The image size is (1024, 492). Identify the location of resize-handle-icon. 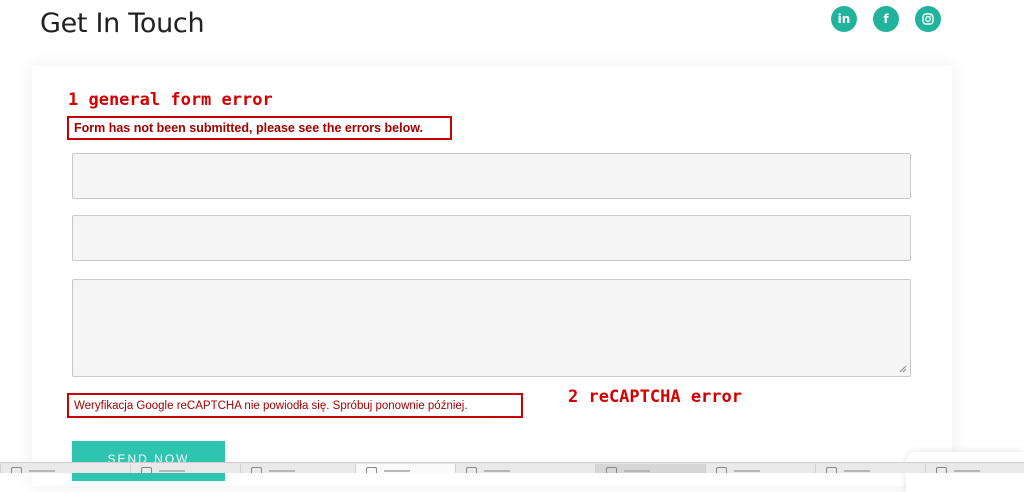
(903, 369).